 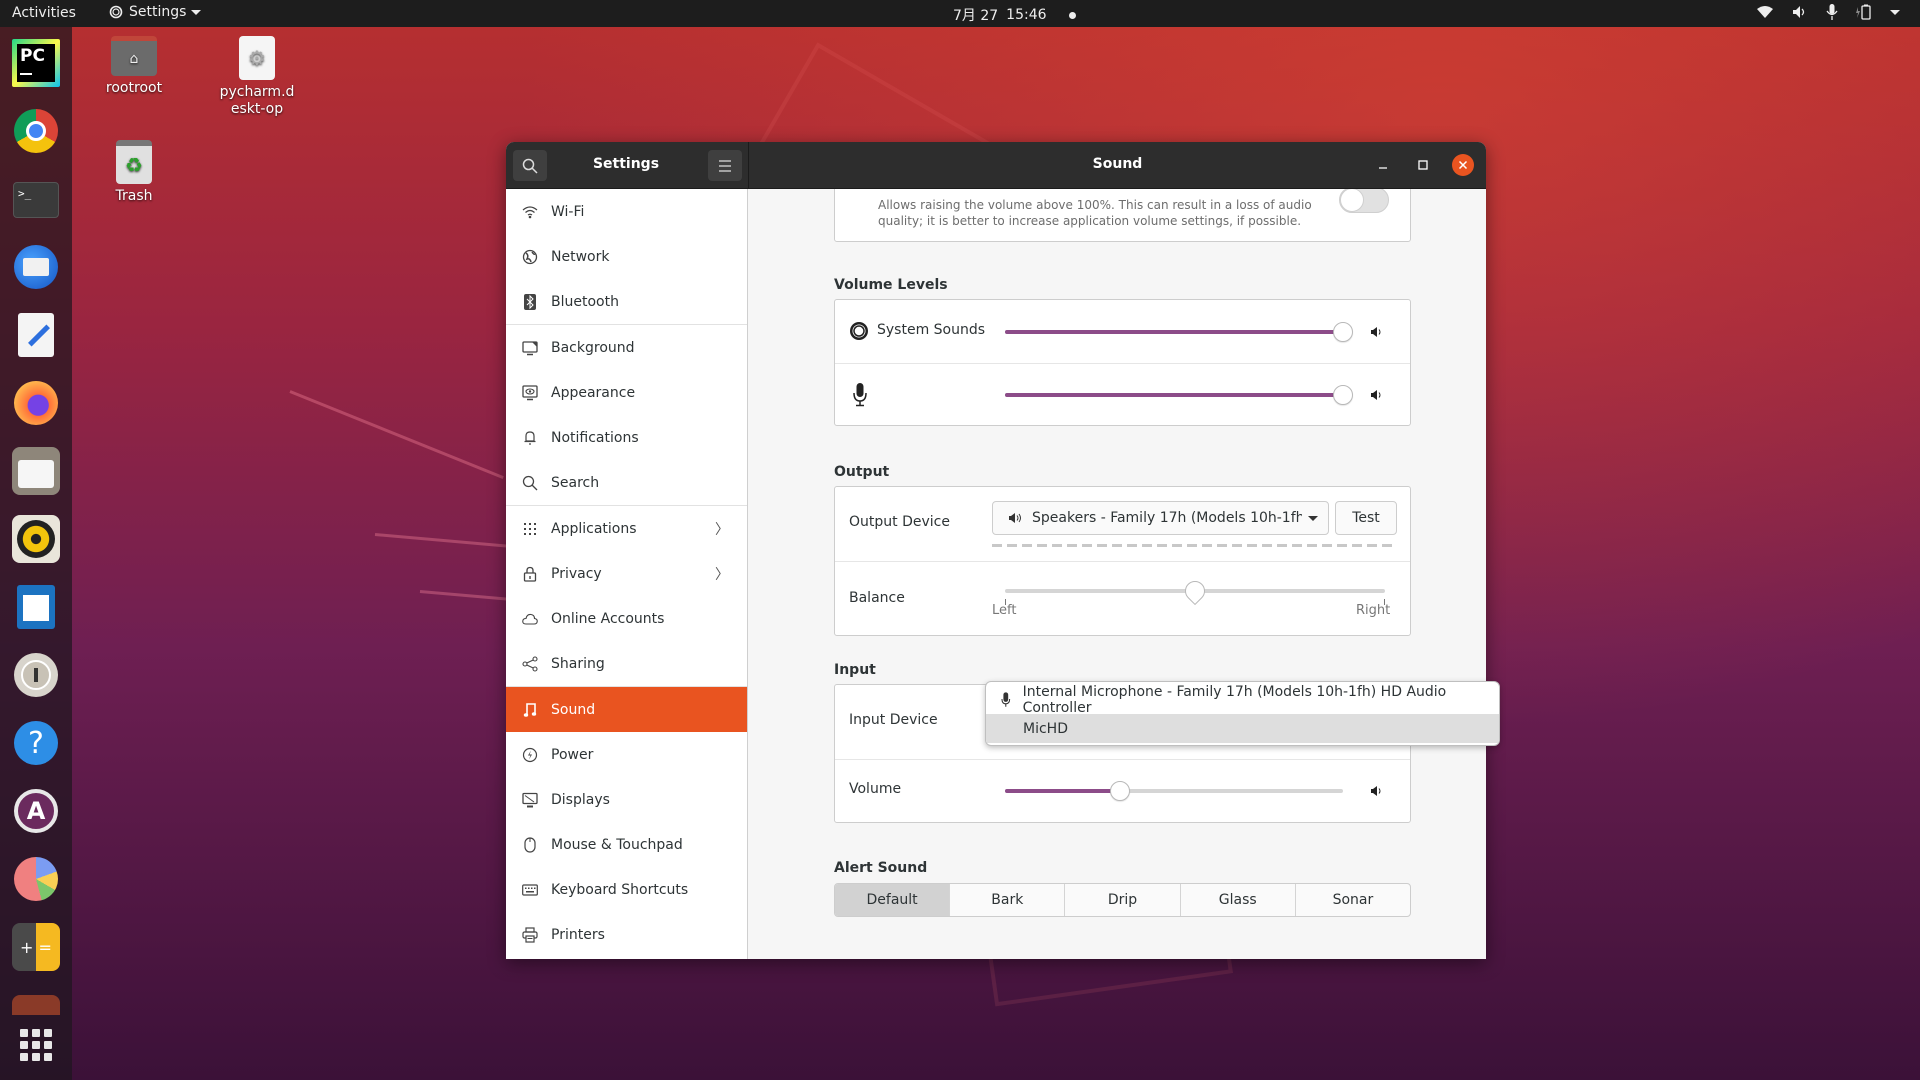 I want to click on dock-text-editor, so click(x=36, y=335).